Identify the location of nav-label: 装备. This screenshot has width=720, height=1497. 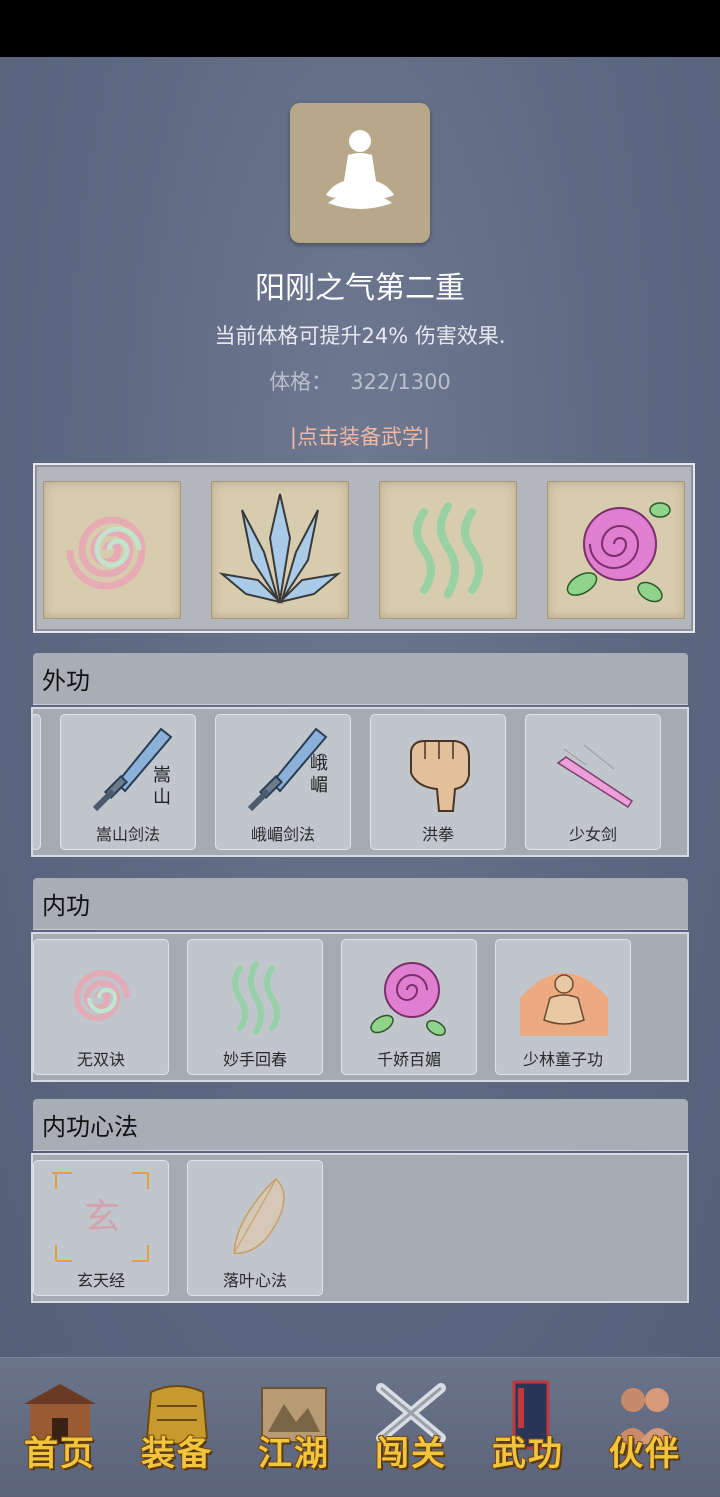
(177, 1454).